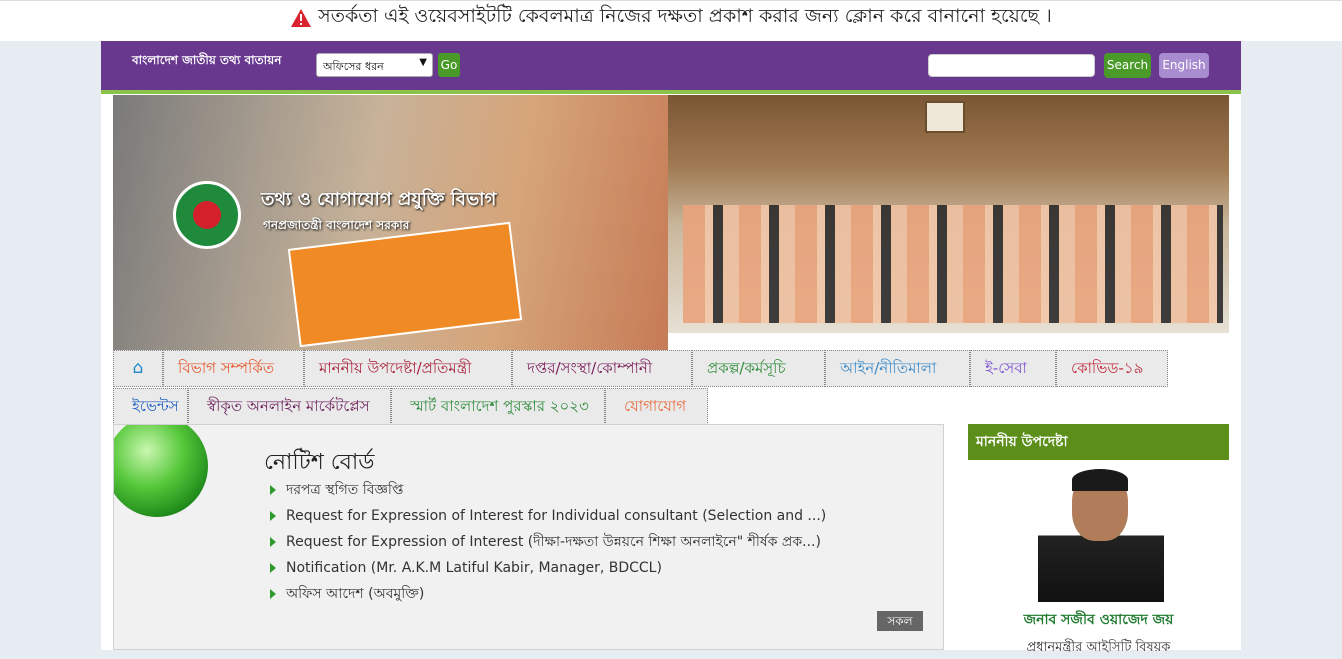 The width and height of the screenshot is (1342, 659). Describe the element at coordinates (226, 368) in the screenshot. I see `nav-item-label: বিভাগ সম্পর্কিত` at that location.